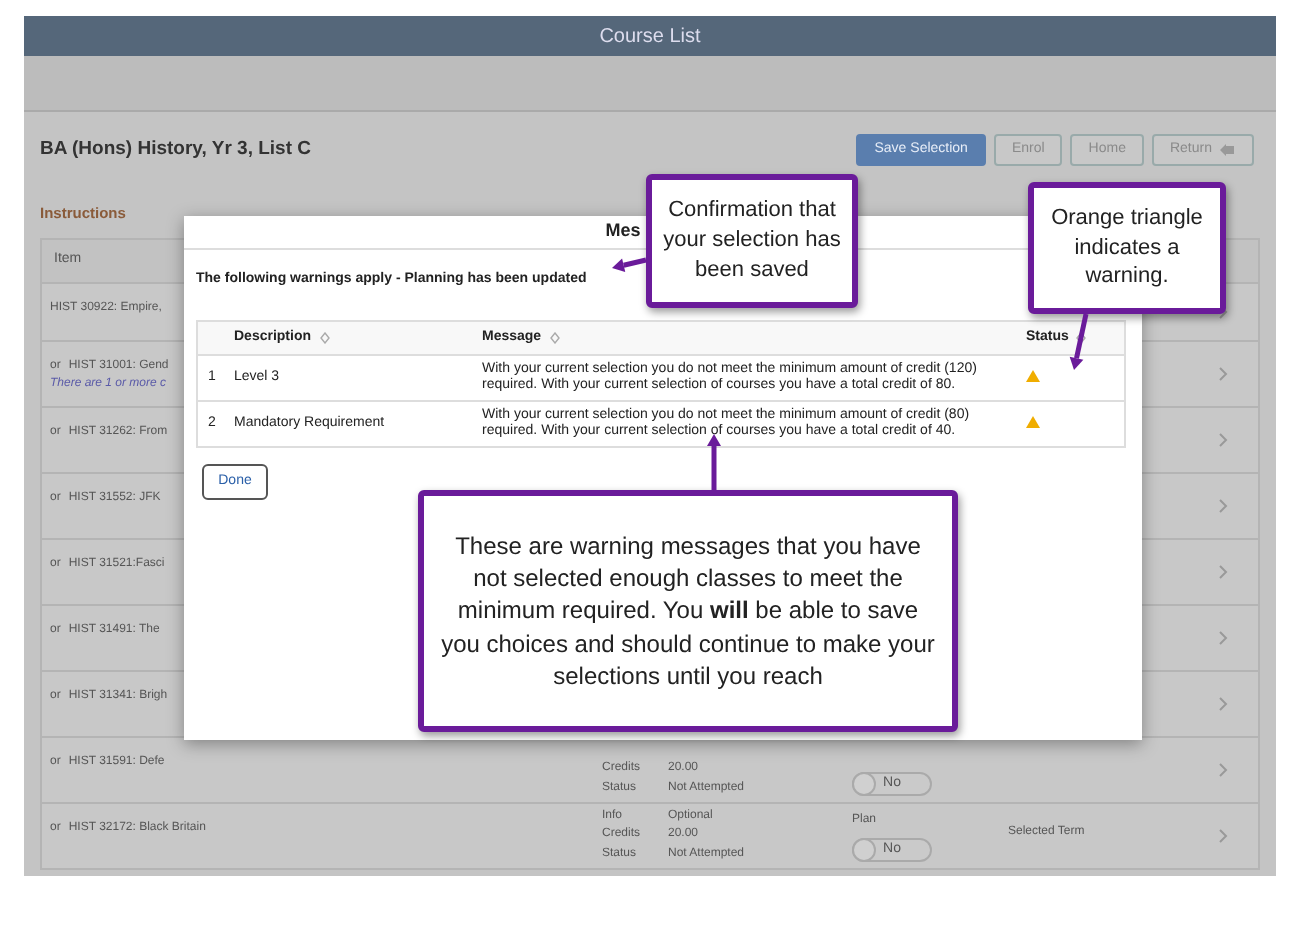 This screenshot has height=932, width=1298. What do you see at coordinates (175, 149) in the screenshot?
I see `page-title: BA (Hons) History, Yr 3, List C` at bounding box center [175, 149].